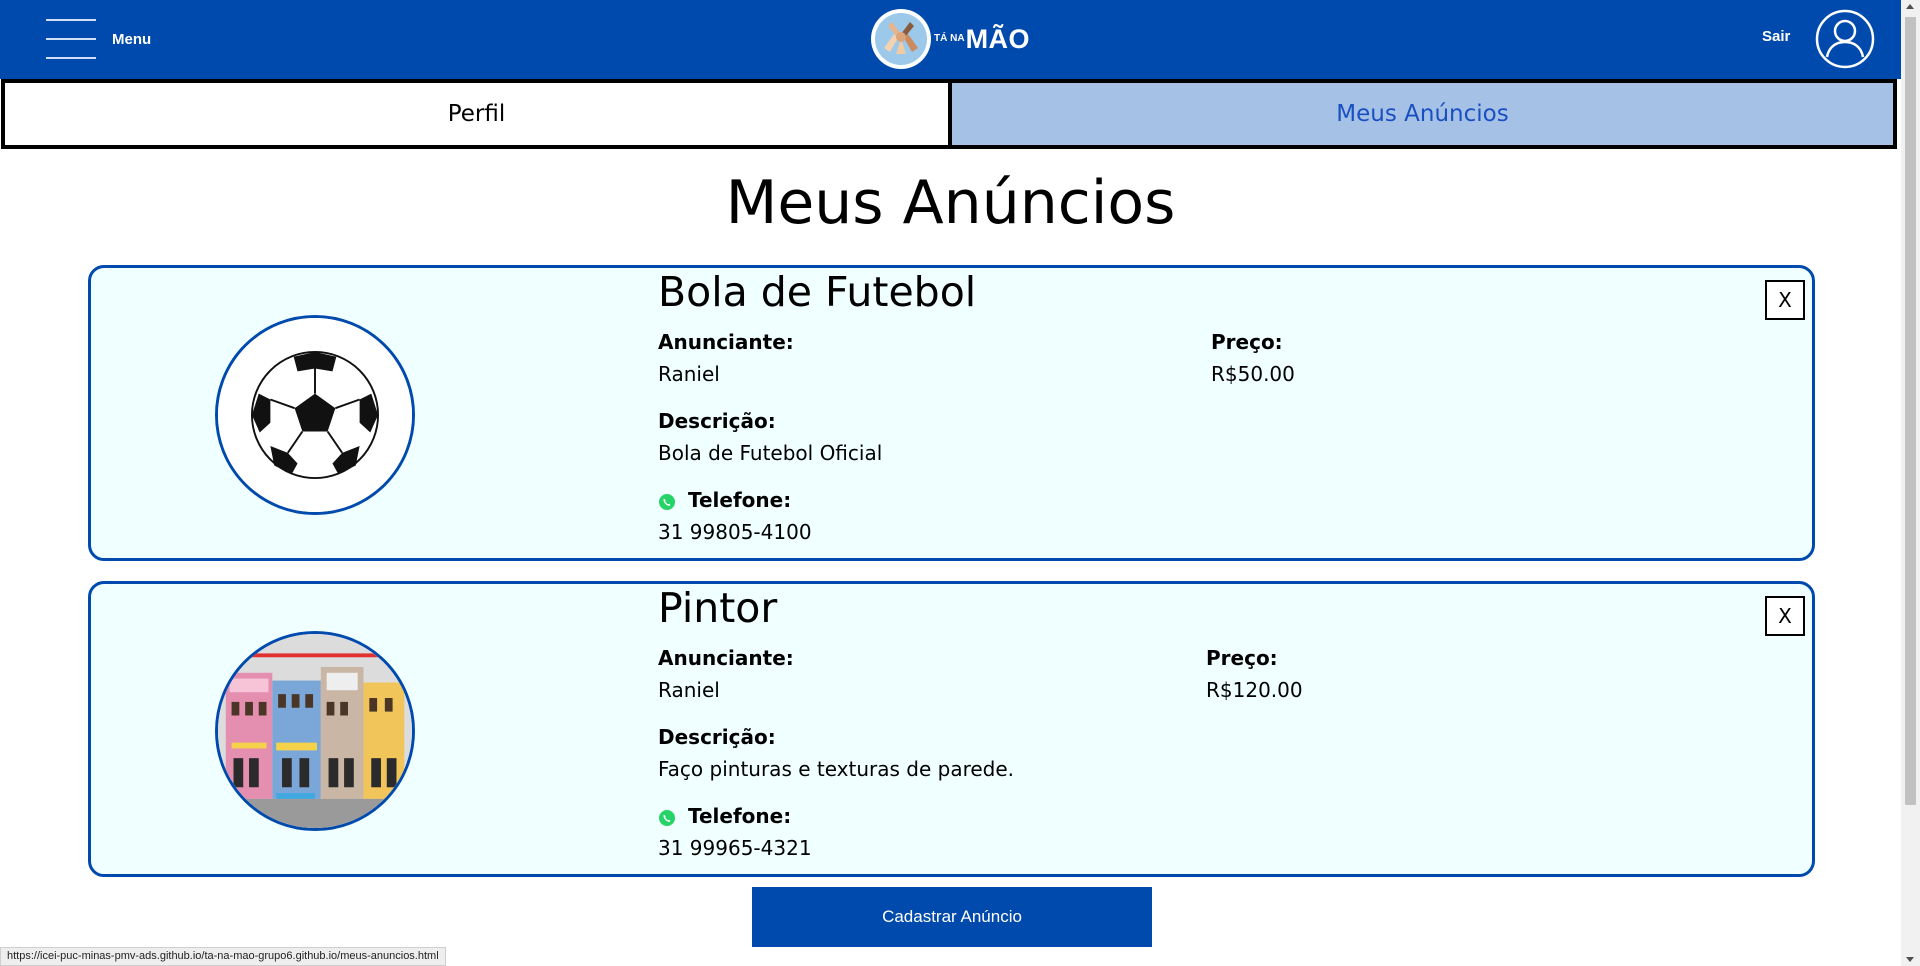  What do you see at coordinates (1254, 690) in the screenshot?
I see `price-value: R$120.00` at bounding box center [1254, 690].